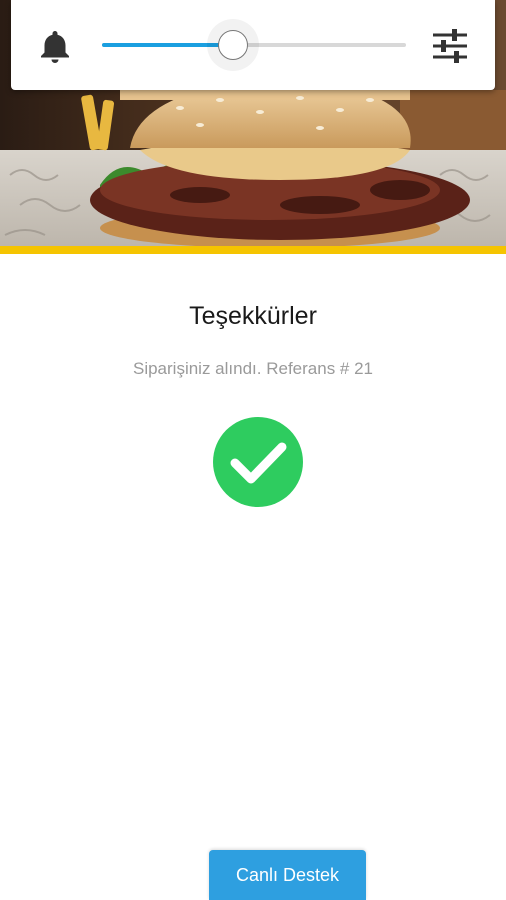  Describe the element at coordinates (253, 250) in the screenshot. I see `hero-accent-stripe` at that location.